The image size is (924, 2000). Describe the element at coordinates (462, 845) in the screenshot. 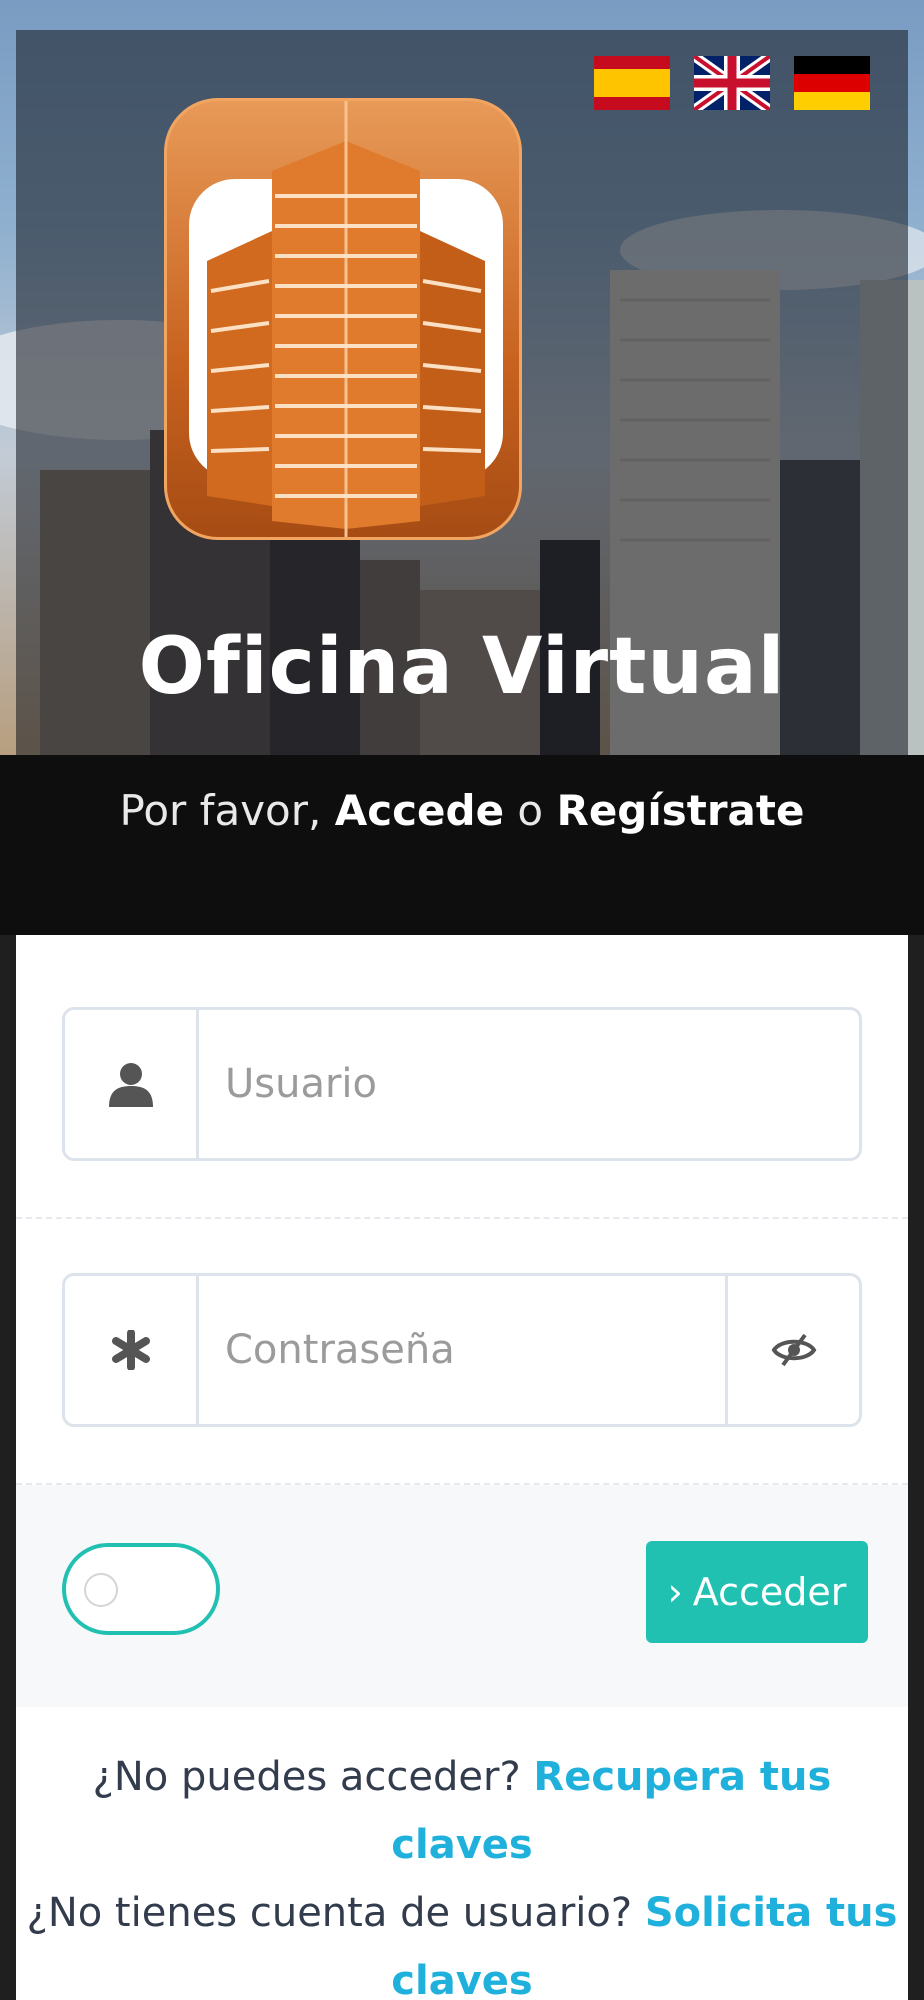

I see `auth-band` at that location.